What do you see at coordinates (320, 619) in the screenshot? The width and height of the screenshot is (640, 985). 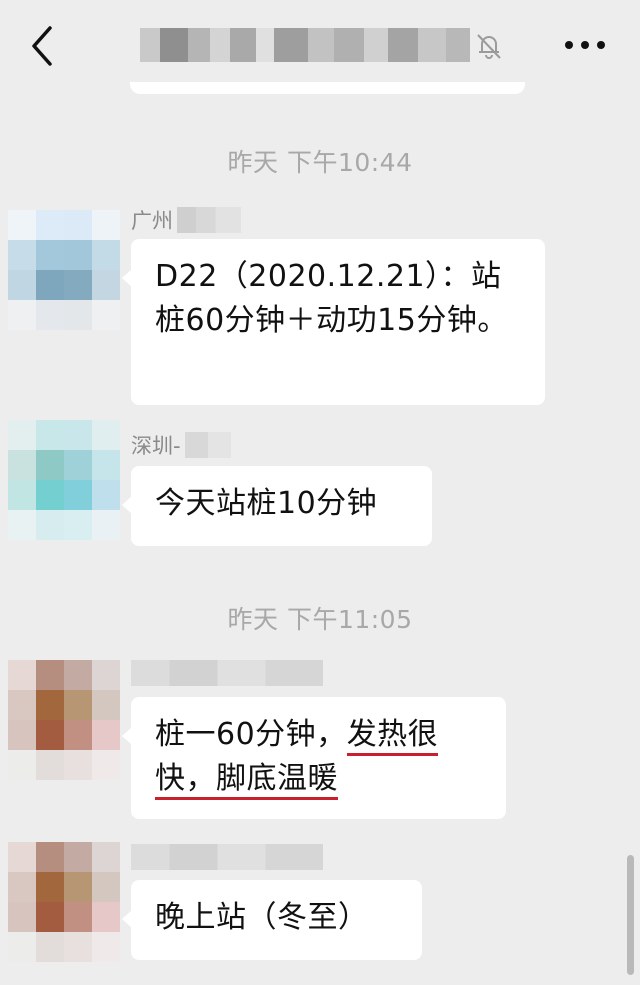 I see `timestamp: 昨天 下午11:05` at bounding box center [320, 619].